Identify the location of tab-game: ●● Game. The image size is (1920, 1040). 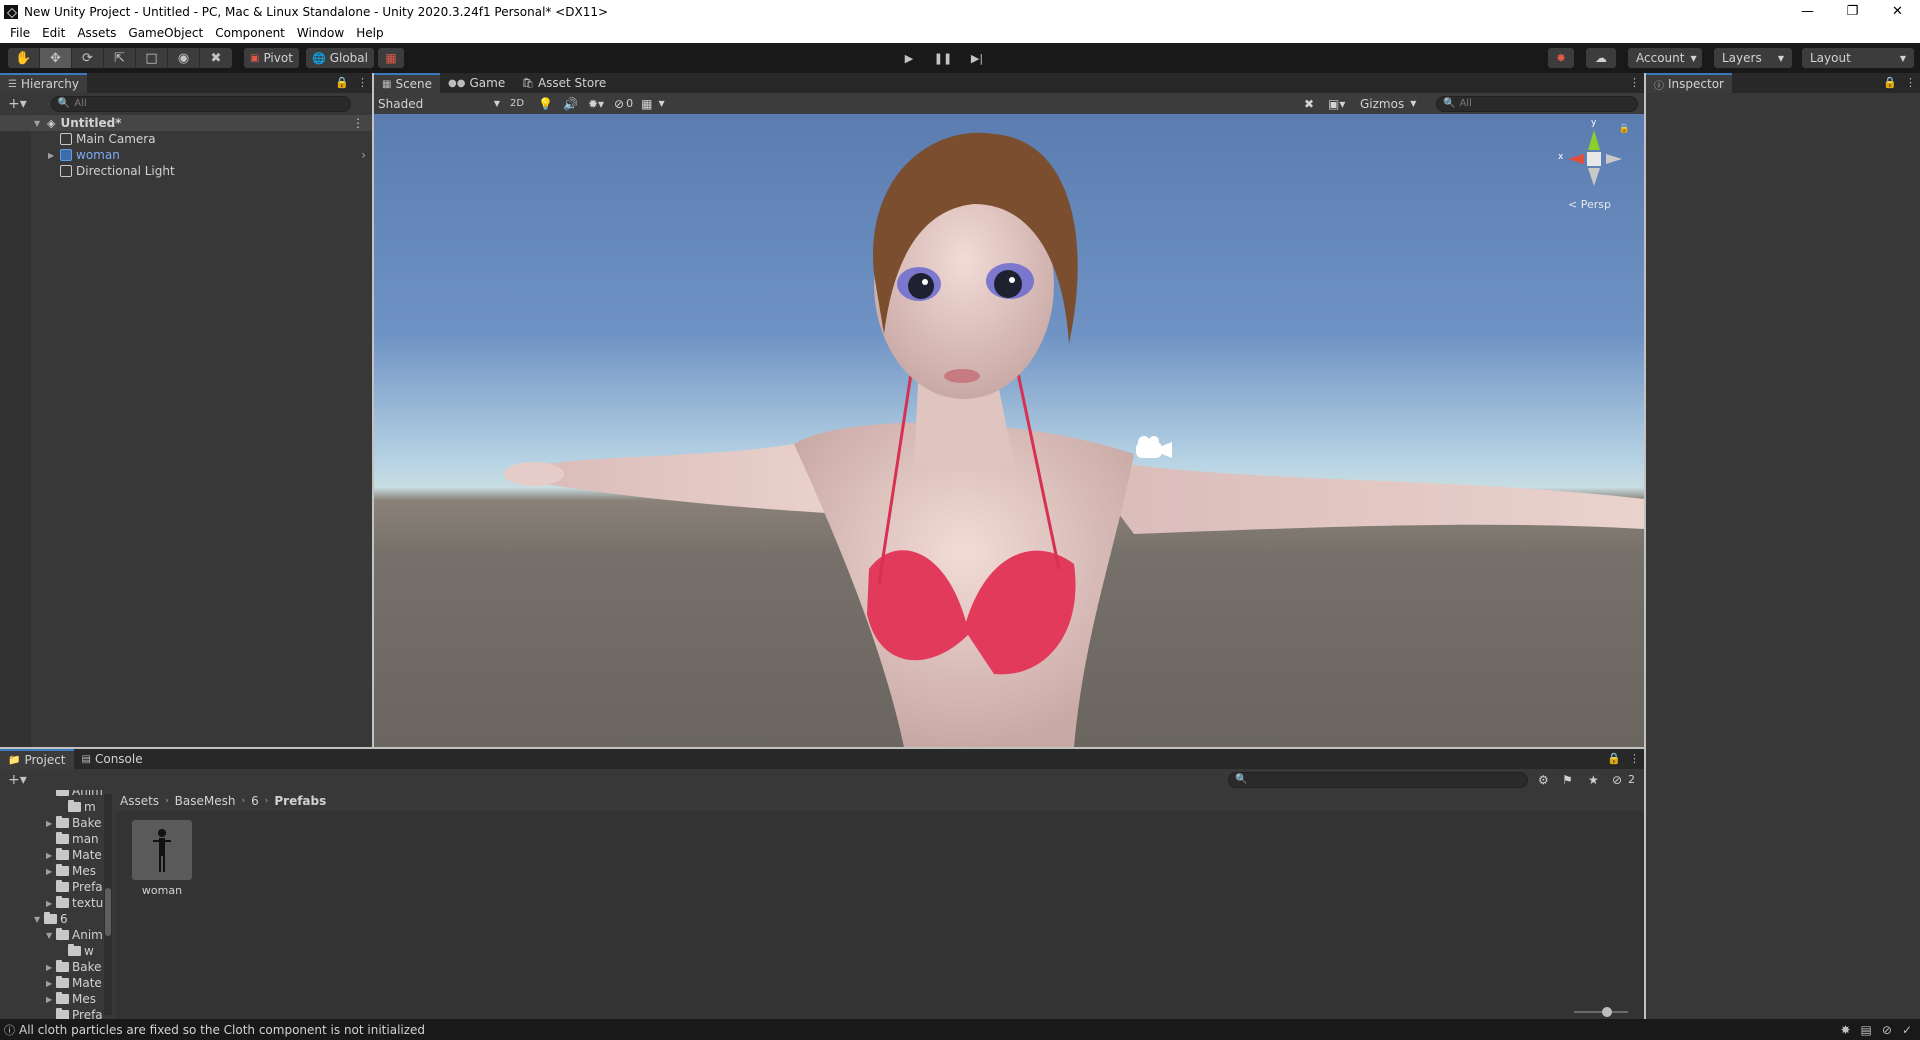
(476, 83).